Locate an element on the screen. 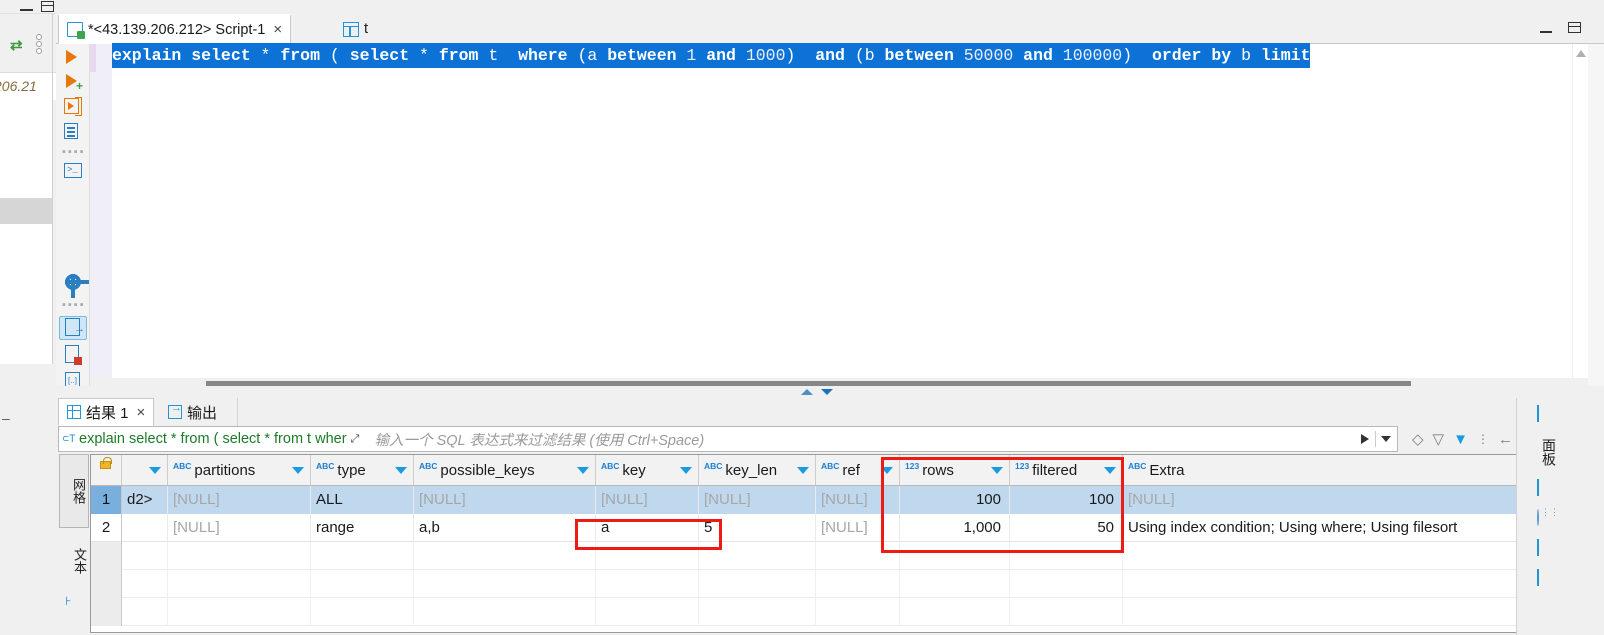  circle-dots-icon is located at coordinates (1546, 518).